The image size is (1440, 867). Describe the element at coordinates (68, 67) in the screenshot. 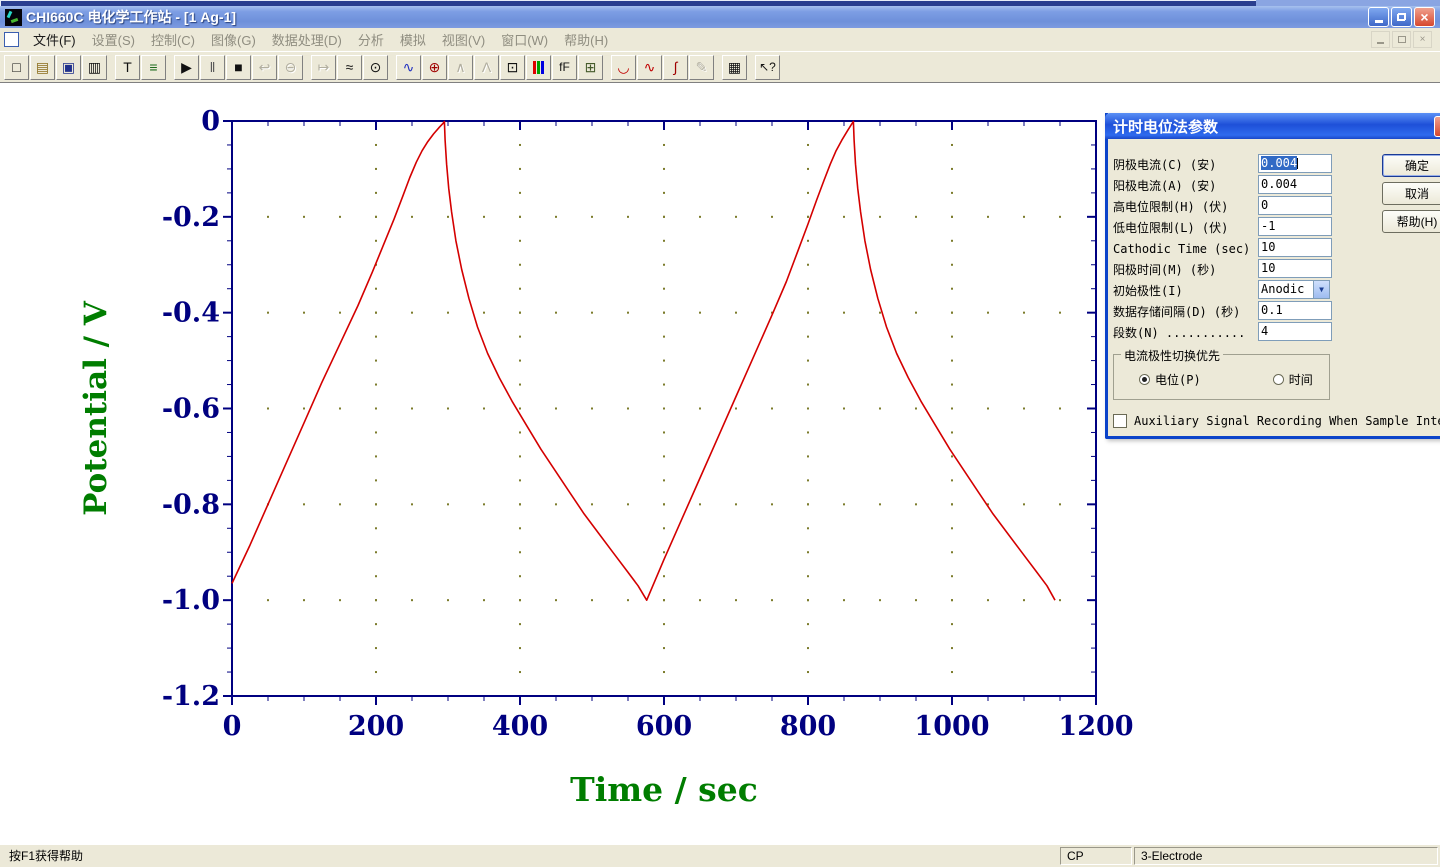

I see `toolbar-button-save-icon: ▣` at that location.